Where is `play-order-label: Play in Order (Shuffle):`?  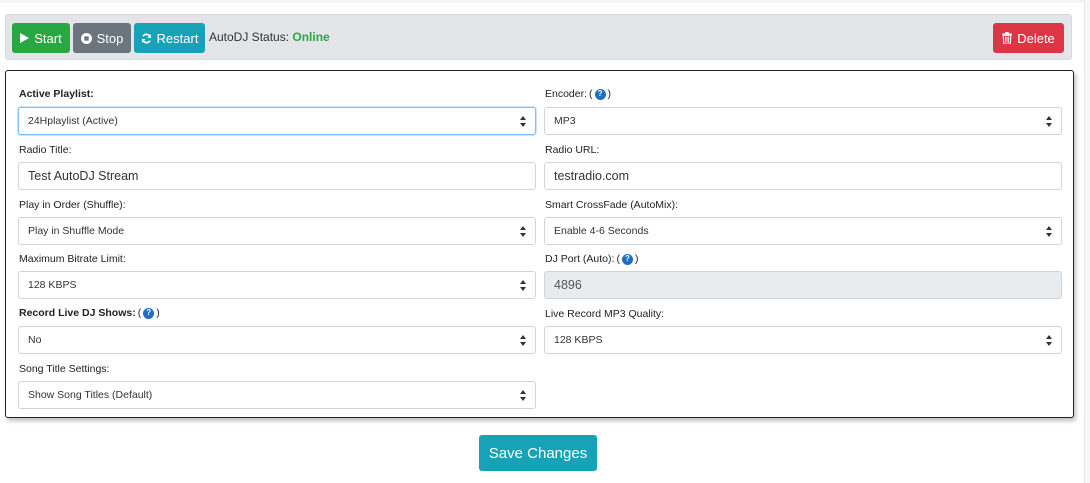 play-order-label: Play in Order (Shuffle): is located at coordinates (72, 205).